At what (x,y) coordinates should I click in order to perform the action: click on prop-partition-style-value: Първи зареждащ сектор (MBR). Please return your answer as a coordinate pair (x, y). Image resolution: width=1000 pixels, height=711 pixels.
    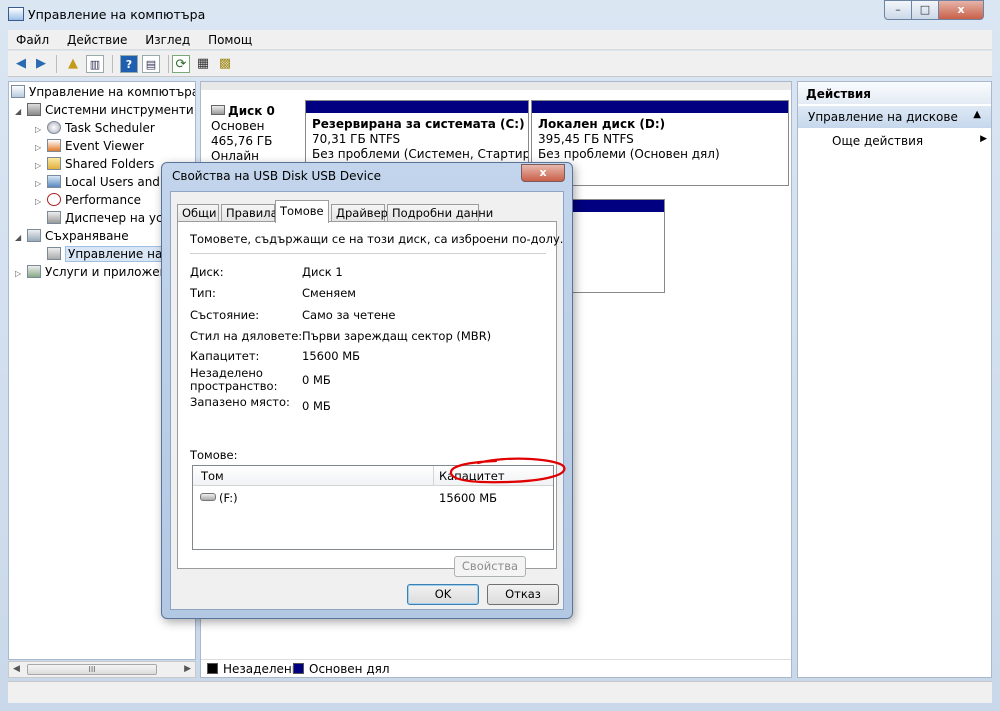
    Looking at the image, I should click on (397, 336).